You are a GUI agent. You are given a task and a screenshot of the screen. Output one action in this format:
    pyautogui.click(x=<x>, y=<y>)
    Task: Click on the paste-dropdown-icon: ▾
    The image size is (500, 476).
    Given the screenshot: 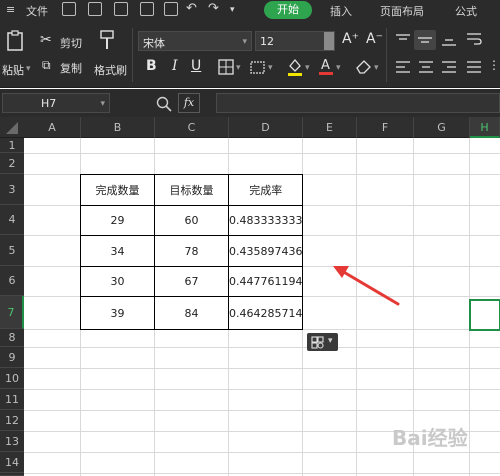 What is the action you would take?
    pyautogui.click(x=28, y=69)
    